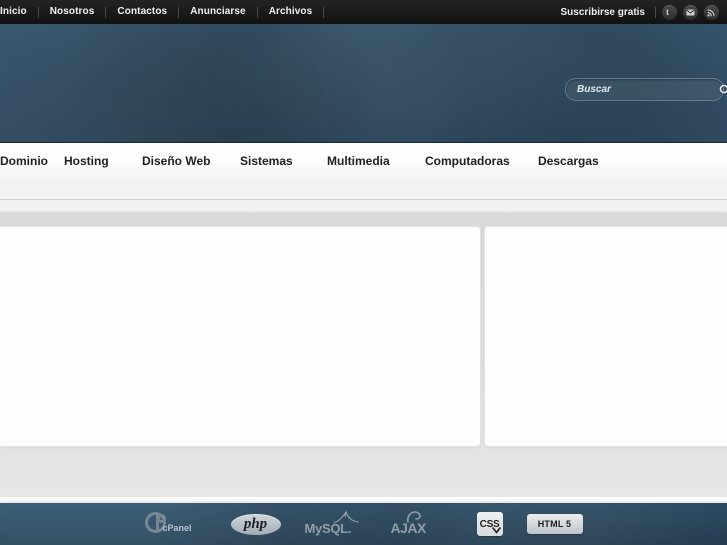  What do you see at coordinates (142, 12) in the screenshot?
I see `top-nav-item-contactos: Contactos` at bounding box center [142, 12].